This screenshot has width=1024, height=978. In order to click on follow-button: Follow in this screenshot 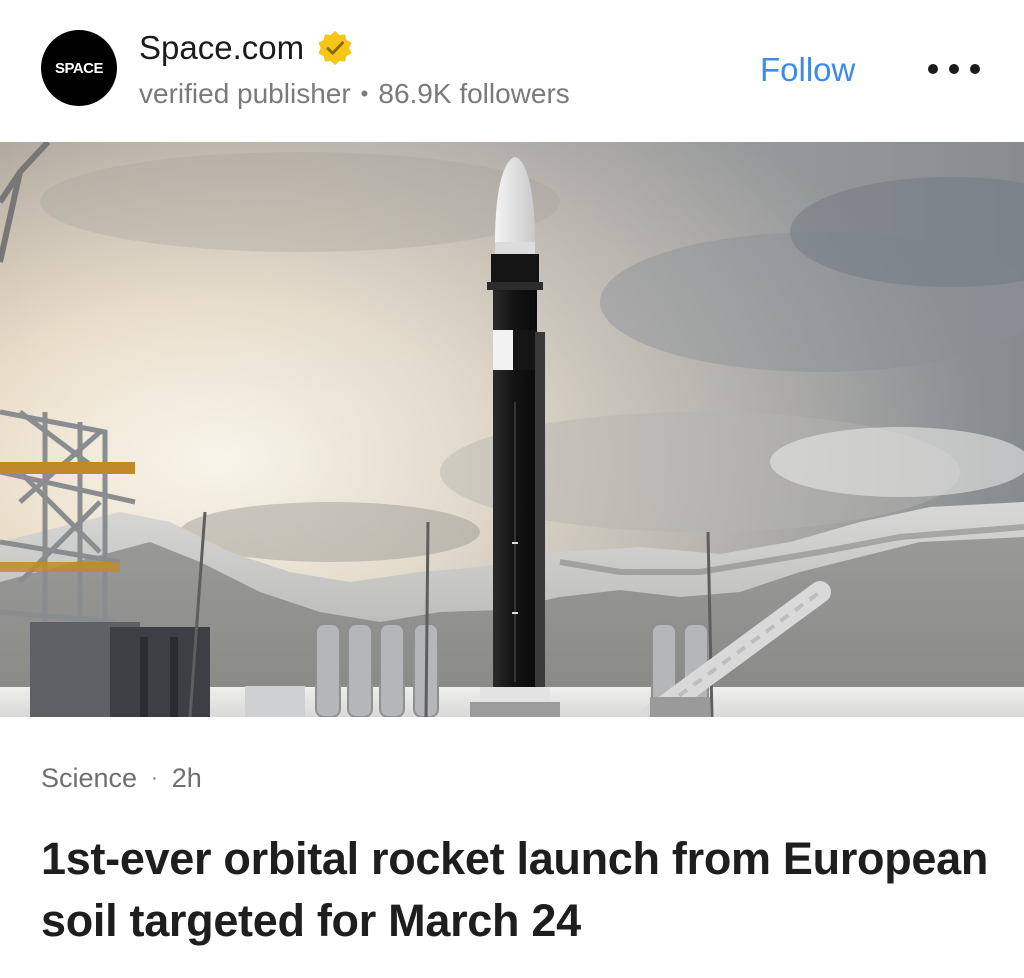, I will do `click(807, 70)`.